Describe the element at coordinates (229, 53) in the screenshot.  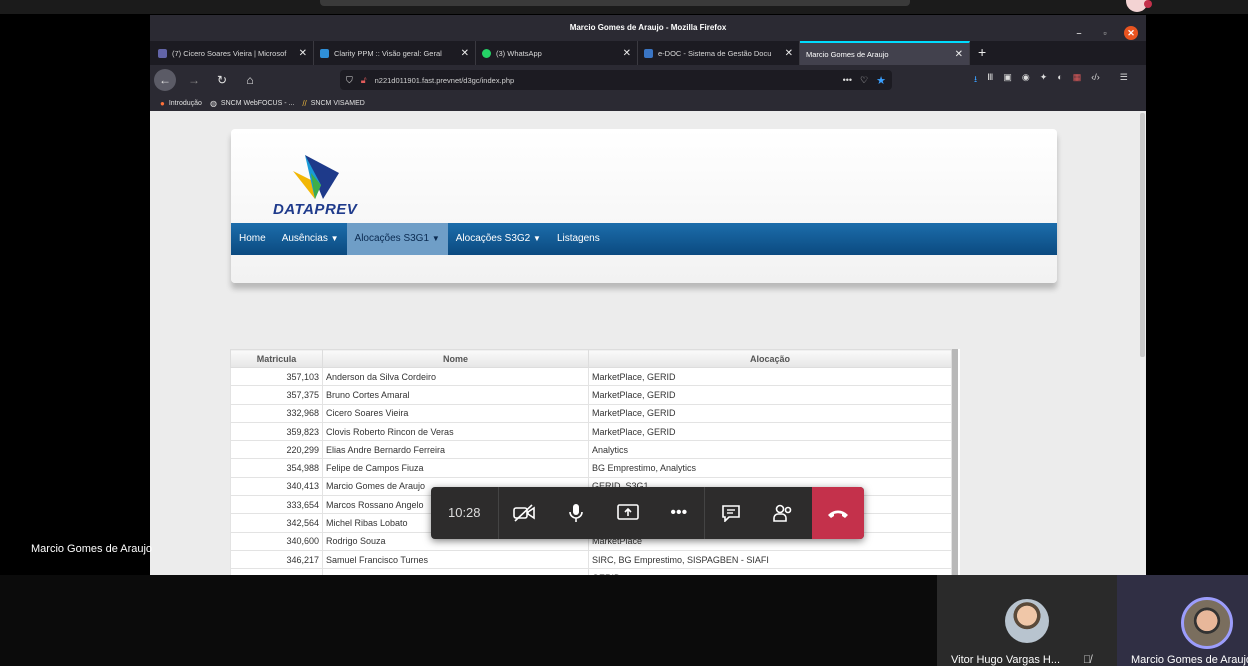
I see `tab-label: (7) Cicero Soares Vieira | Microsof` at that location.